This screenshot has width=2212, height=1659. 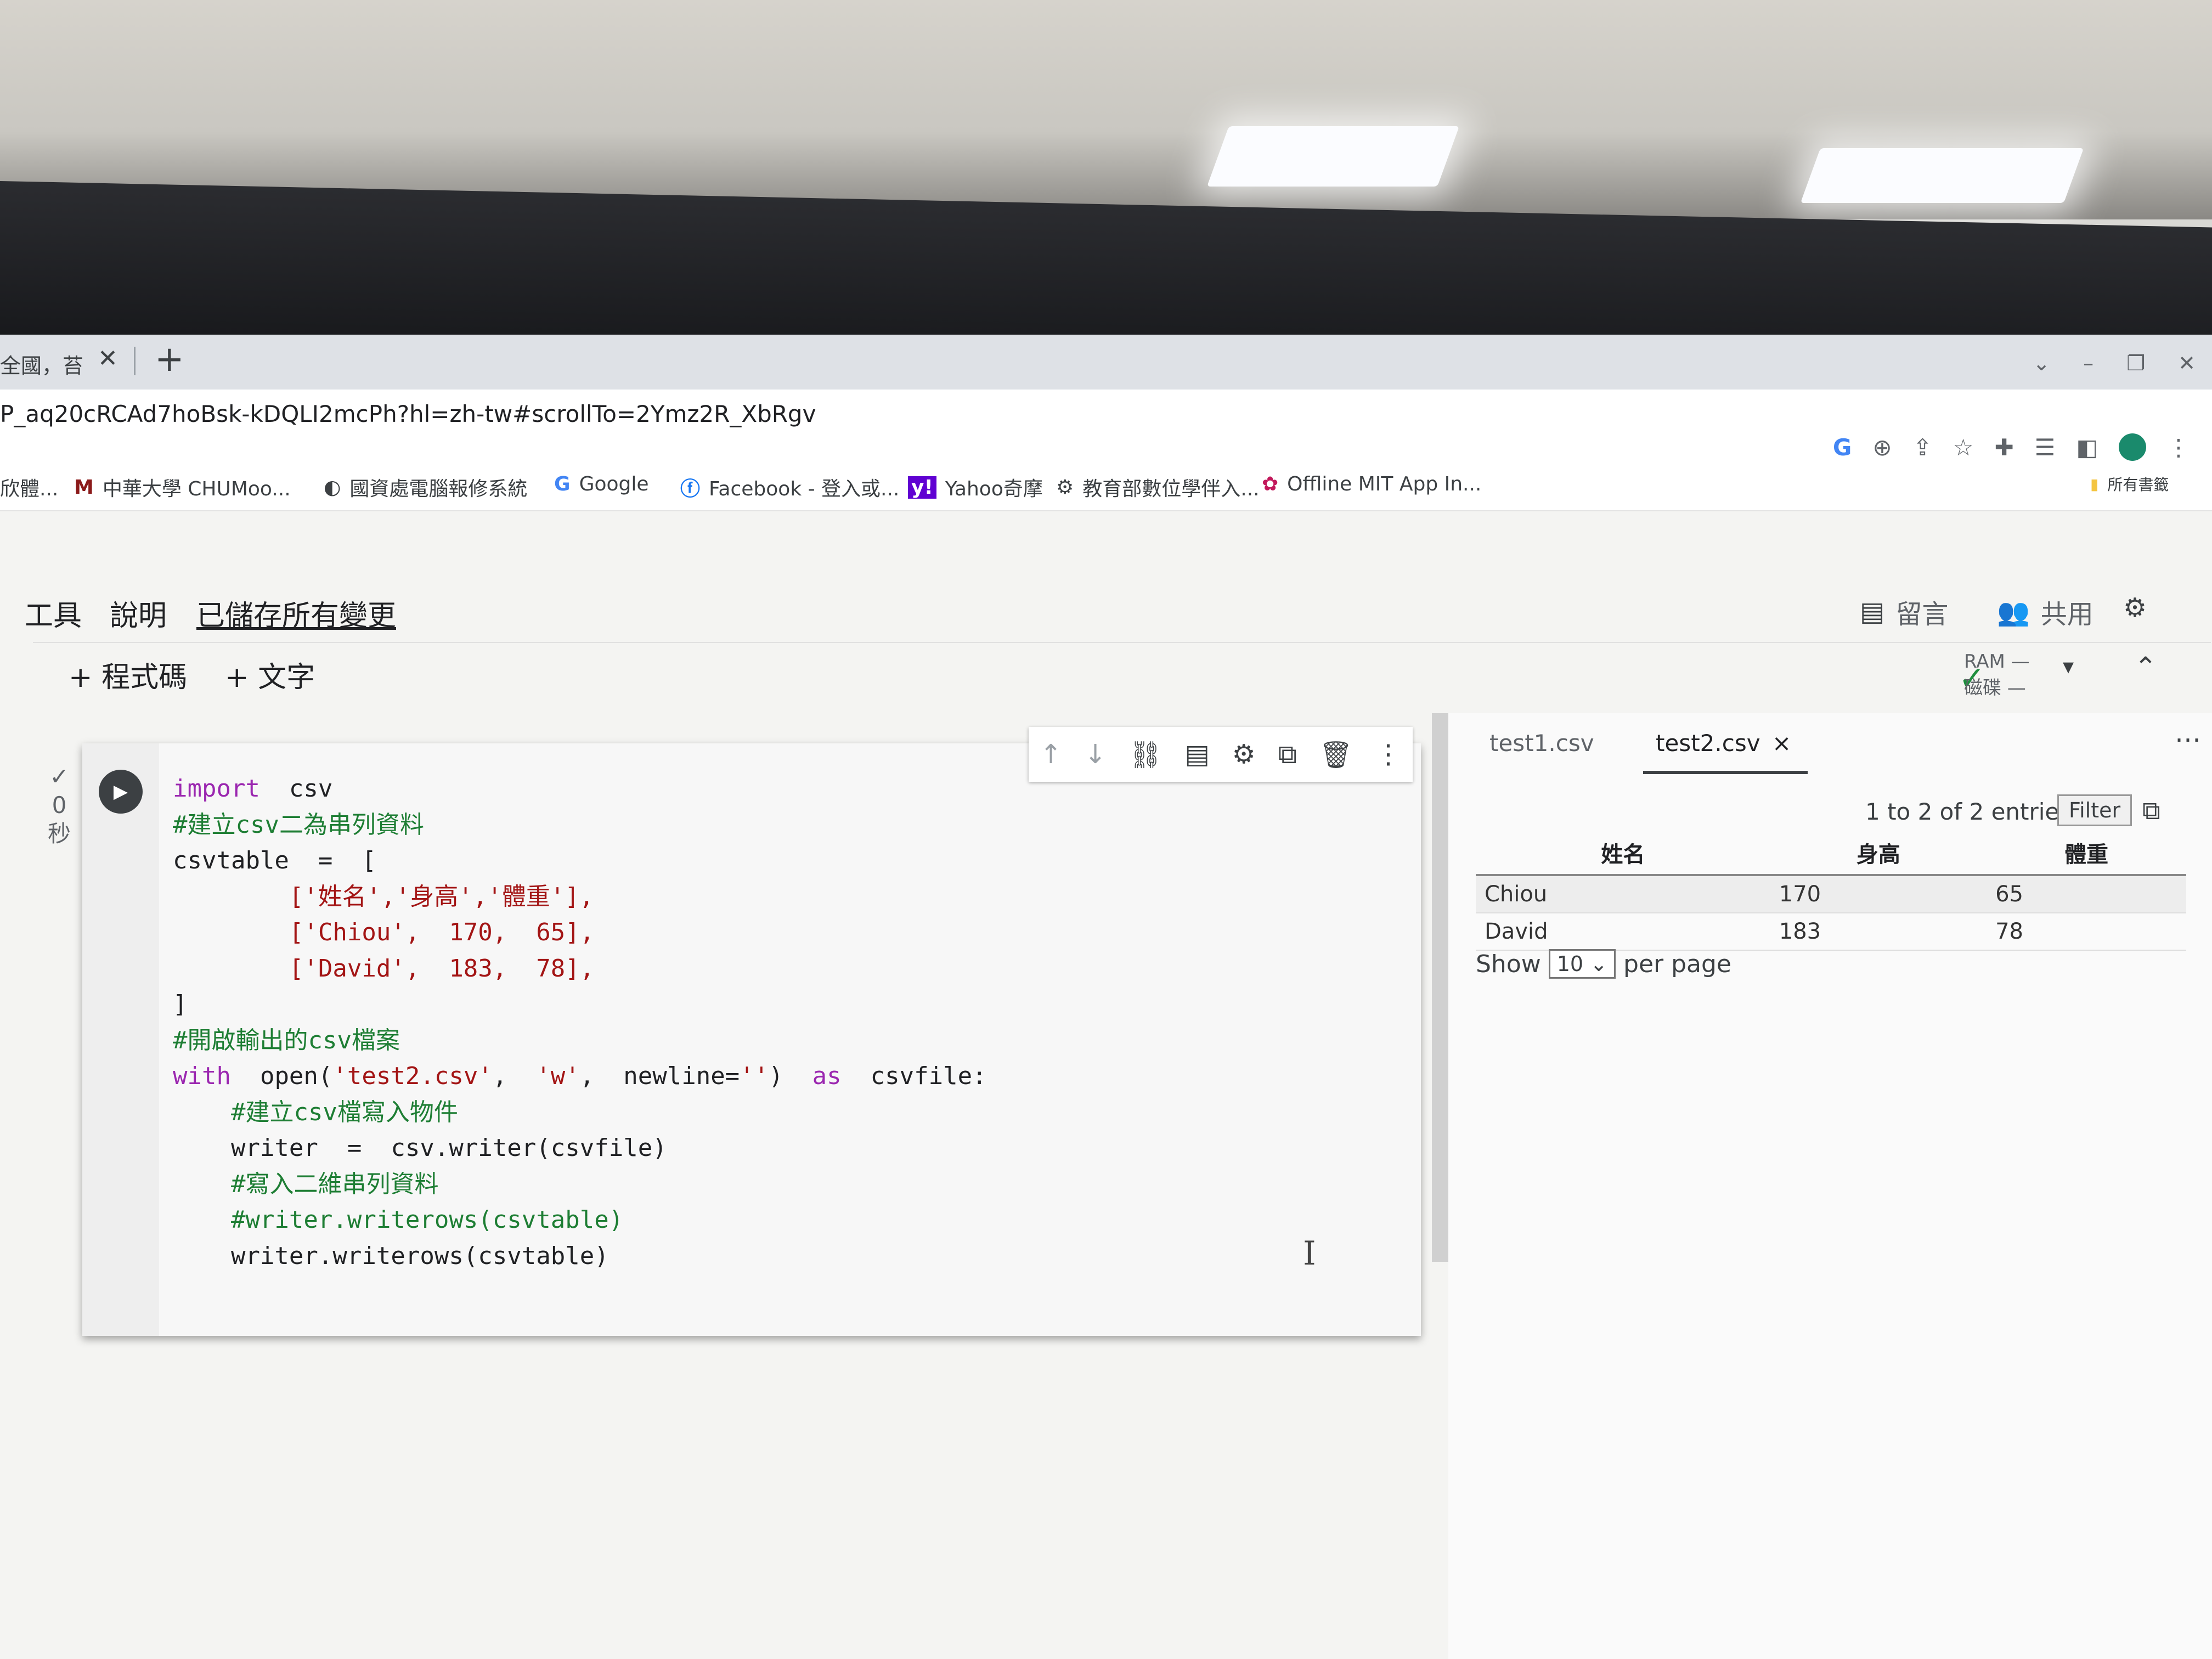 What do you see at coordinates (580, 789) in the screenshot?
I see `code-line: import csv` at bounding box center [580, 789].